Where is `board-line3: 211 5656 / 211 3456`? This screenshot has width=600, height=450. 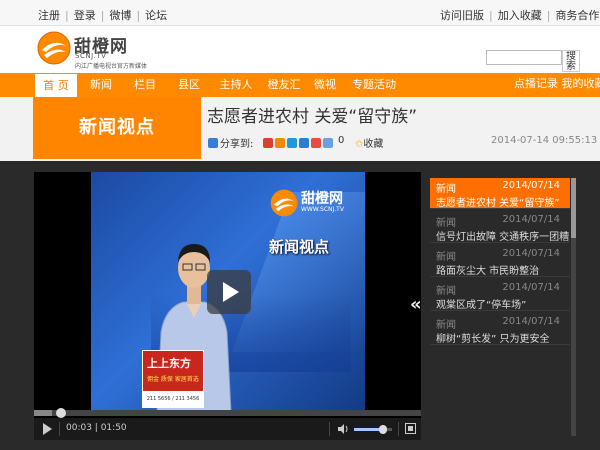
board-line3: 211 5656 / 211 3456 is located at coordinates (173, 399).